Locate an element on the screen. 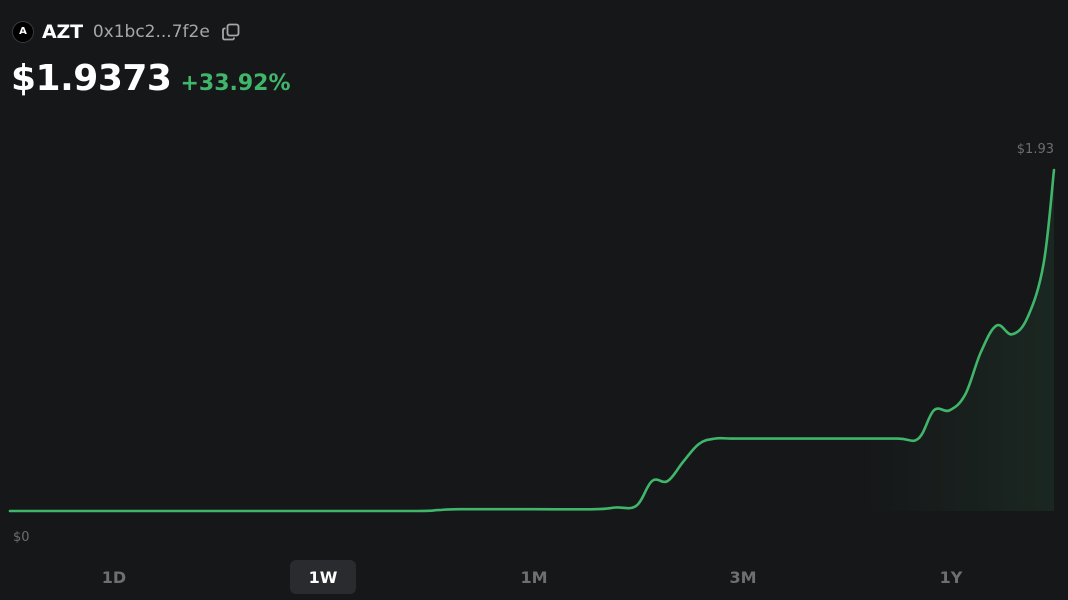 The width and height of the screenshot is (1068, 600). range-tab-3m: 3M is located at coordinates (743, 577).